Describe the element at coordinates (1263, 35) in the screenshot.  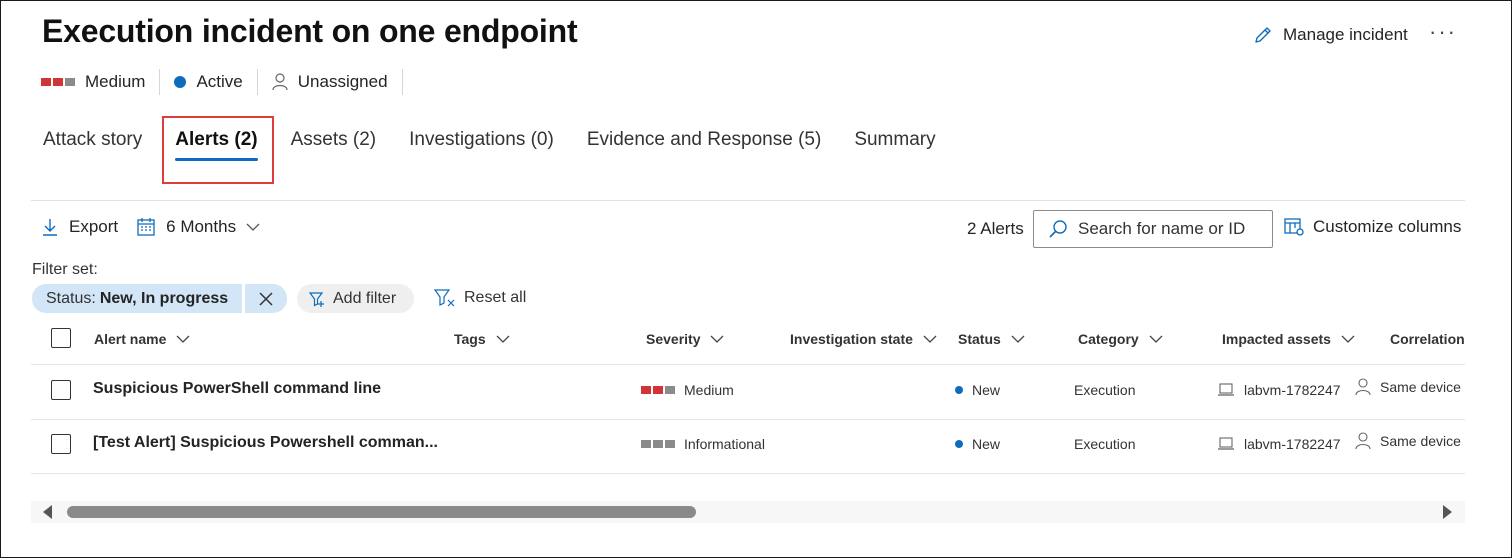
I see `pencil-icon` at that location.